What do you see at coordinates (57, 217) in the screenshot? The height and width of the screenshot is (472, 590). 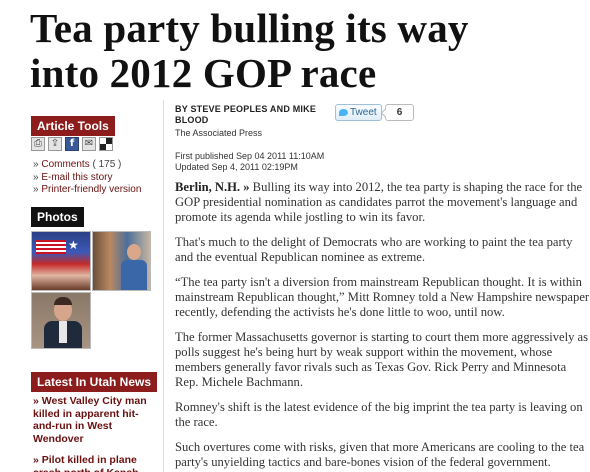 I see `photos-label: Photos` at bounding box center [57, 217].